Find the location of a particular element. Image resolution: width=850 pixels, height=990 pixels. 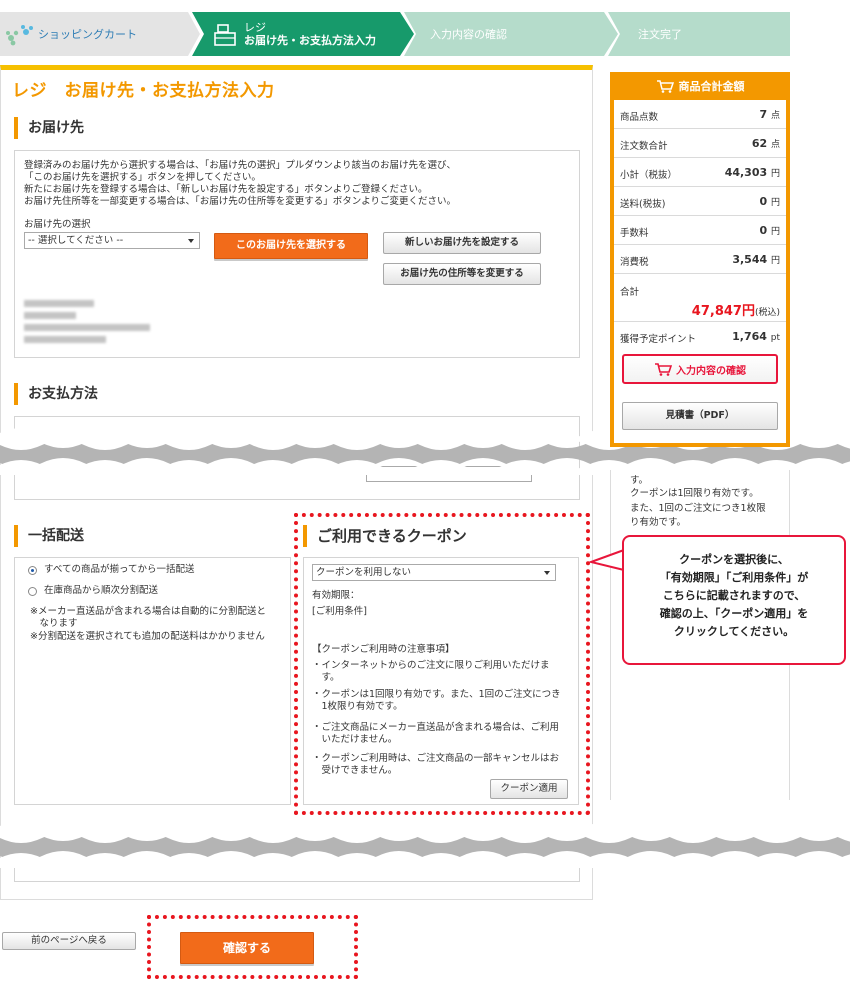

delivery-select: -- 選択してください -- is located at coordinates (112, 240).